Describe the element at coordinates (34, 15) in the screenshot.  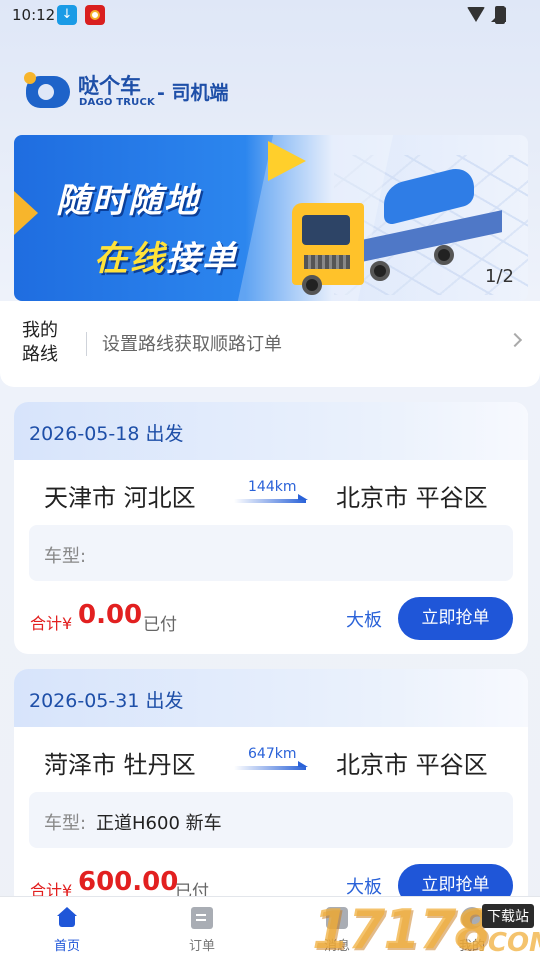
I see `status-time: 10:12` at that location.